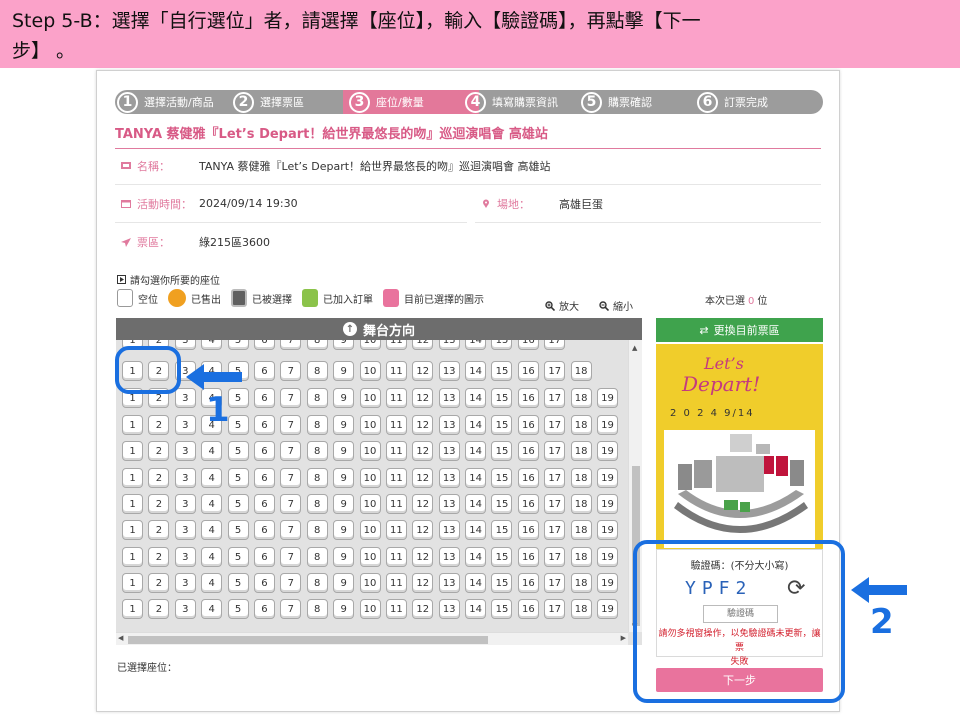  I want to click on change-area-button: ⇄ 更換目前票區, so click(739, 330).